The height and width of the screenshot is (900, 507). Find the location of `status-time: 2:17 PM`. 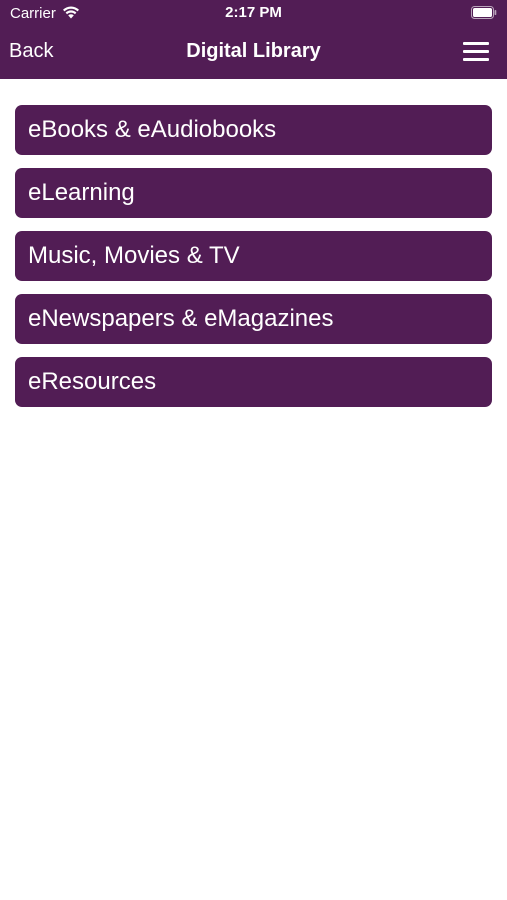

status-time: 2:17 PM is located at coordinates (253, 12).